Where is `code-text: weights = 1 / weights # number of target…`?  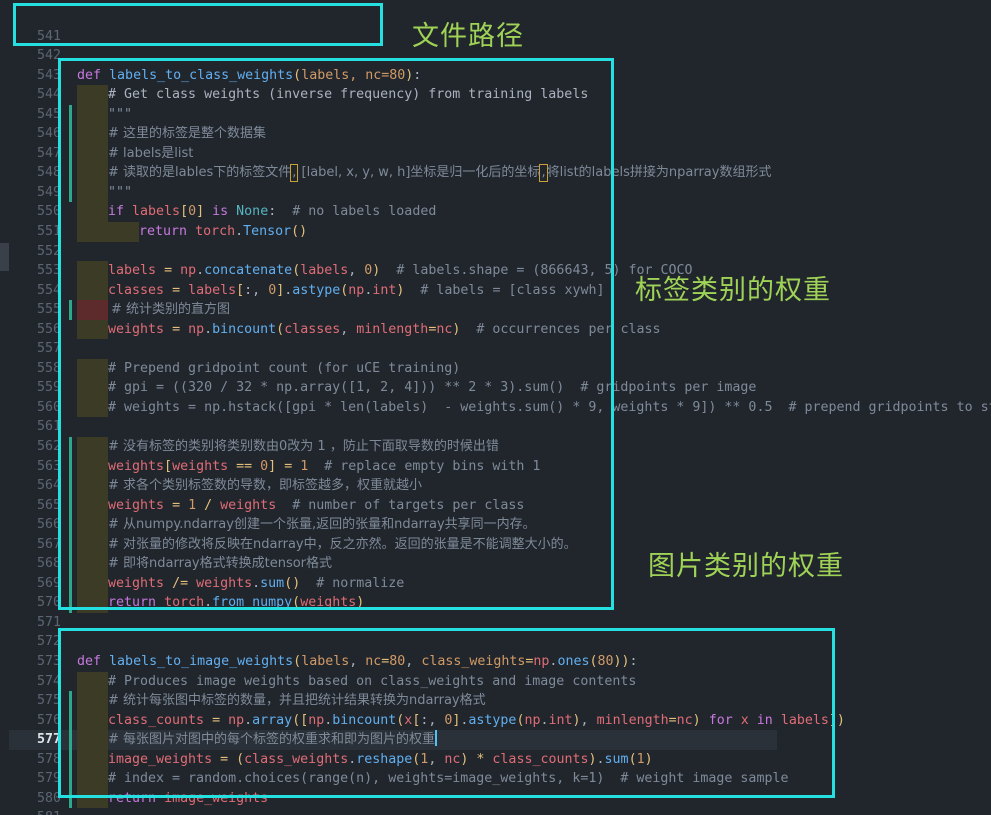 code-text: weights = 1 / weights # number of target… is located at coordinates (316, 506).